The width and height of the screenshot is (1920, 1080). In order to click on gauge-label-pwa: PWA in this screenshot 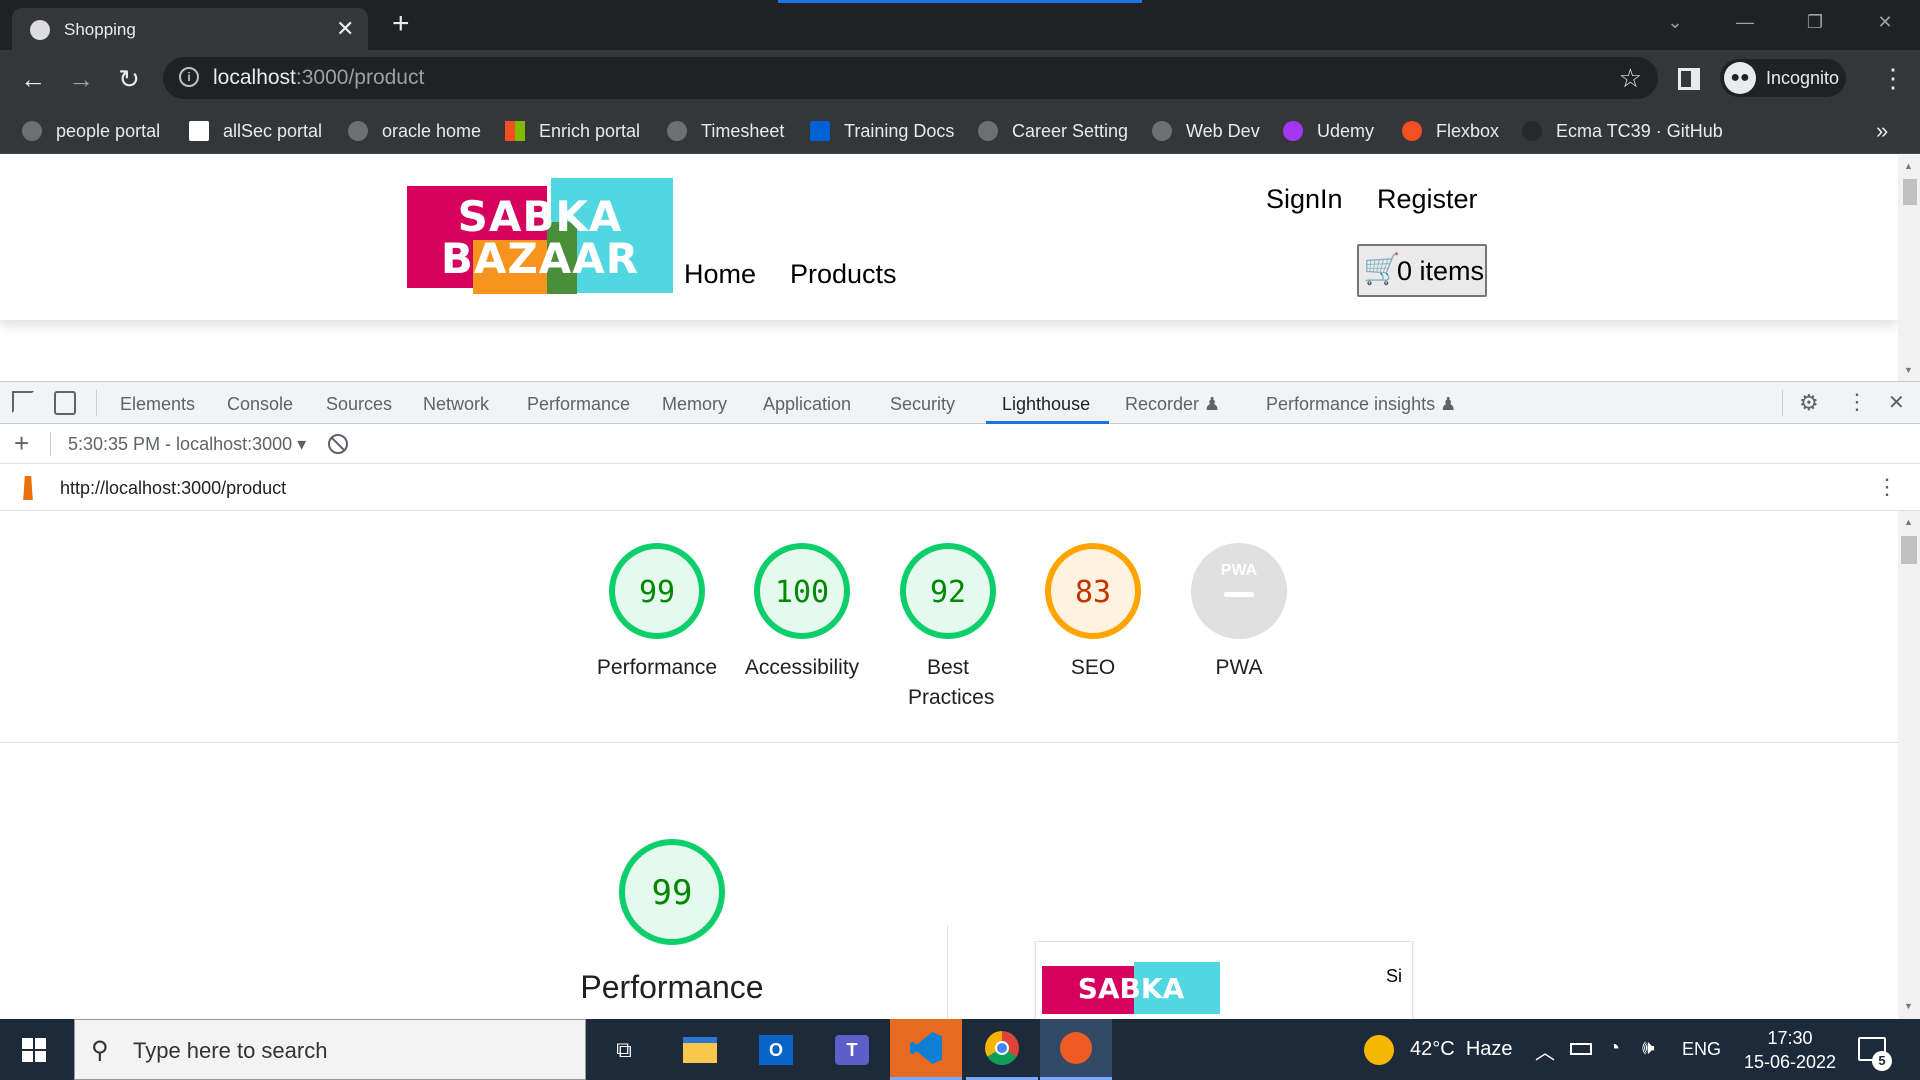, I will do `click(1239, 667)`.